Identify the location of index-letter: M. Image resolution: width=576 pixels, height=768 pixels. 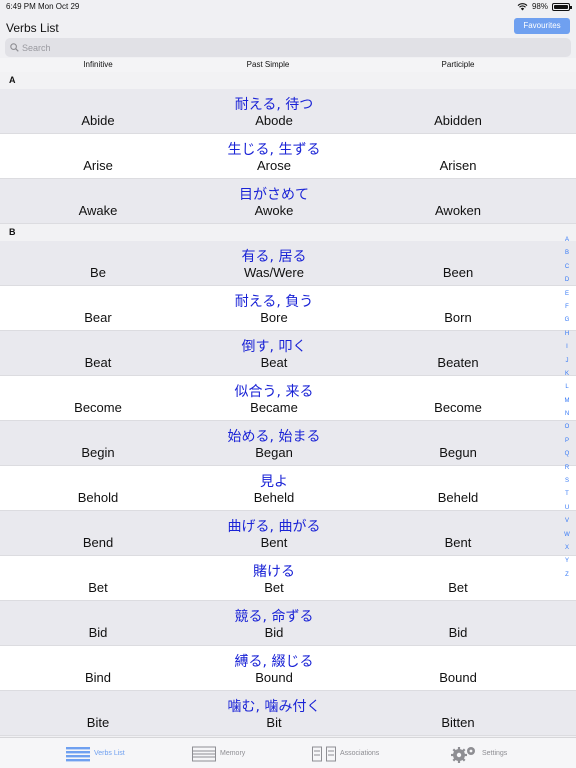
(567, 401).